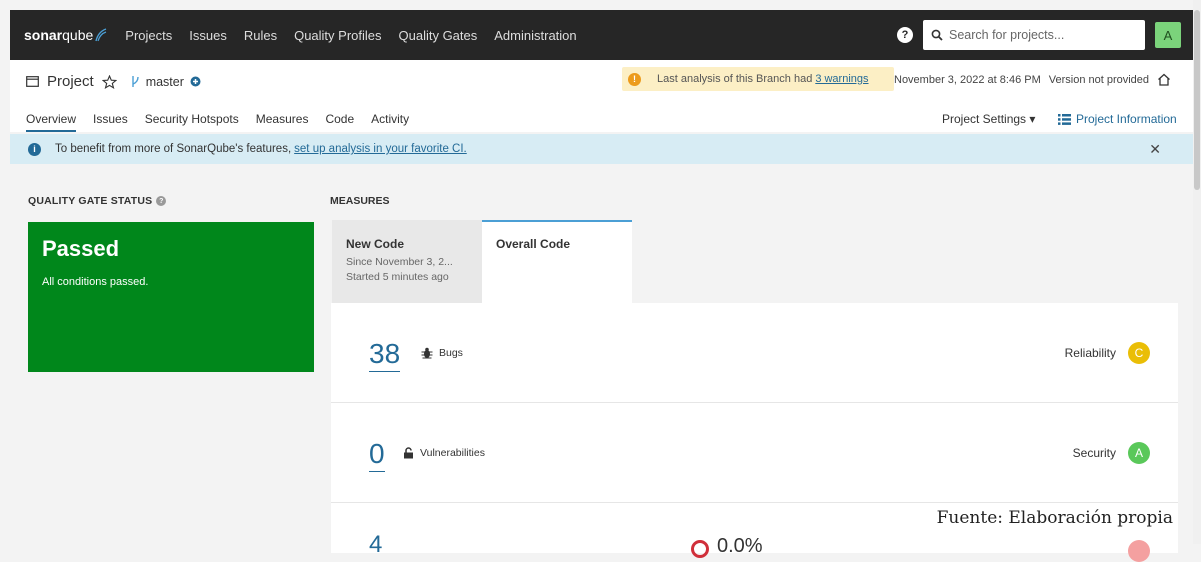 This screenshot has height=562, width=1201. I want to click on quality-gate-status-box: Passed All conditions passed., so click(171, 297).